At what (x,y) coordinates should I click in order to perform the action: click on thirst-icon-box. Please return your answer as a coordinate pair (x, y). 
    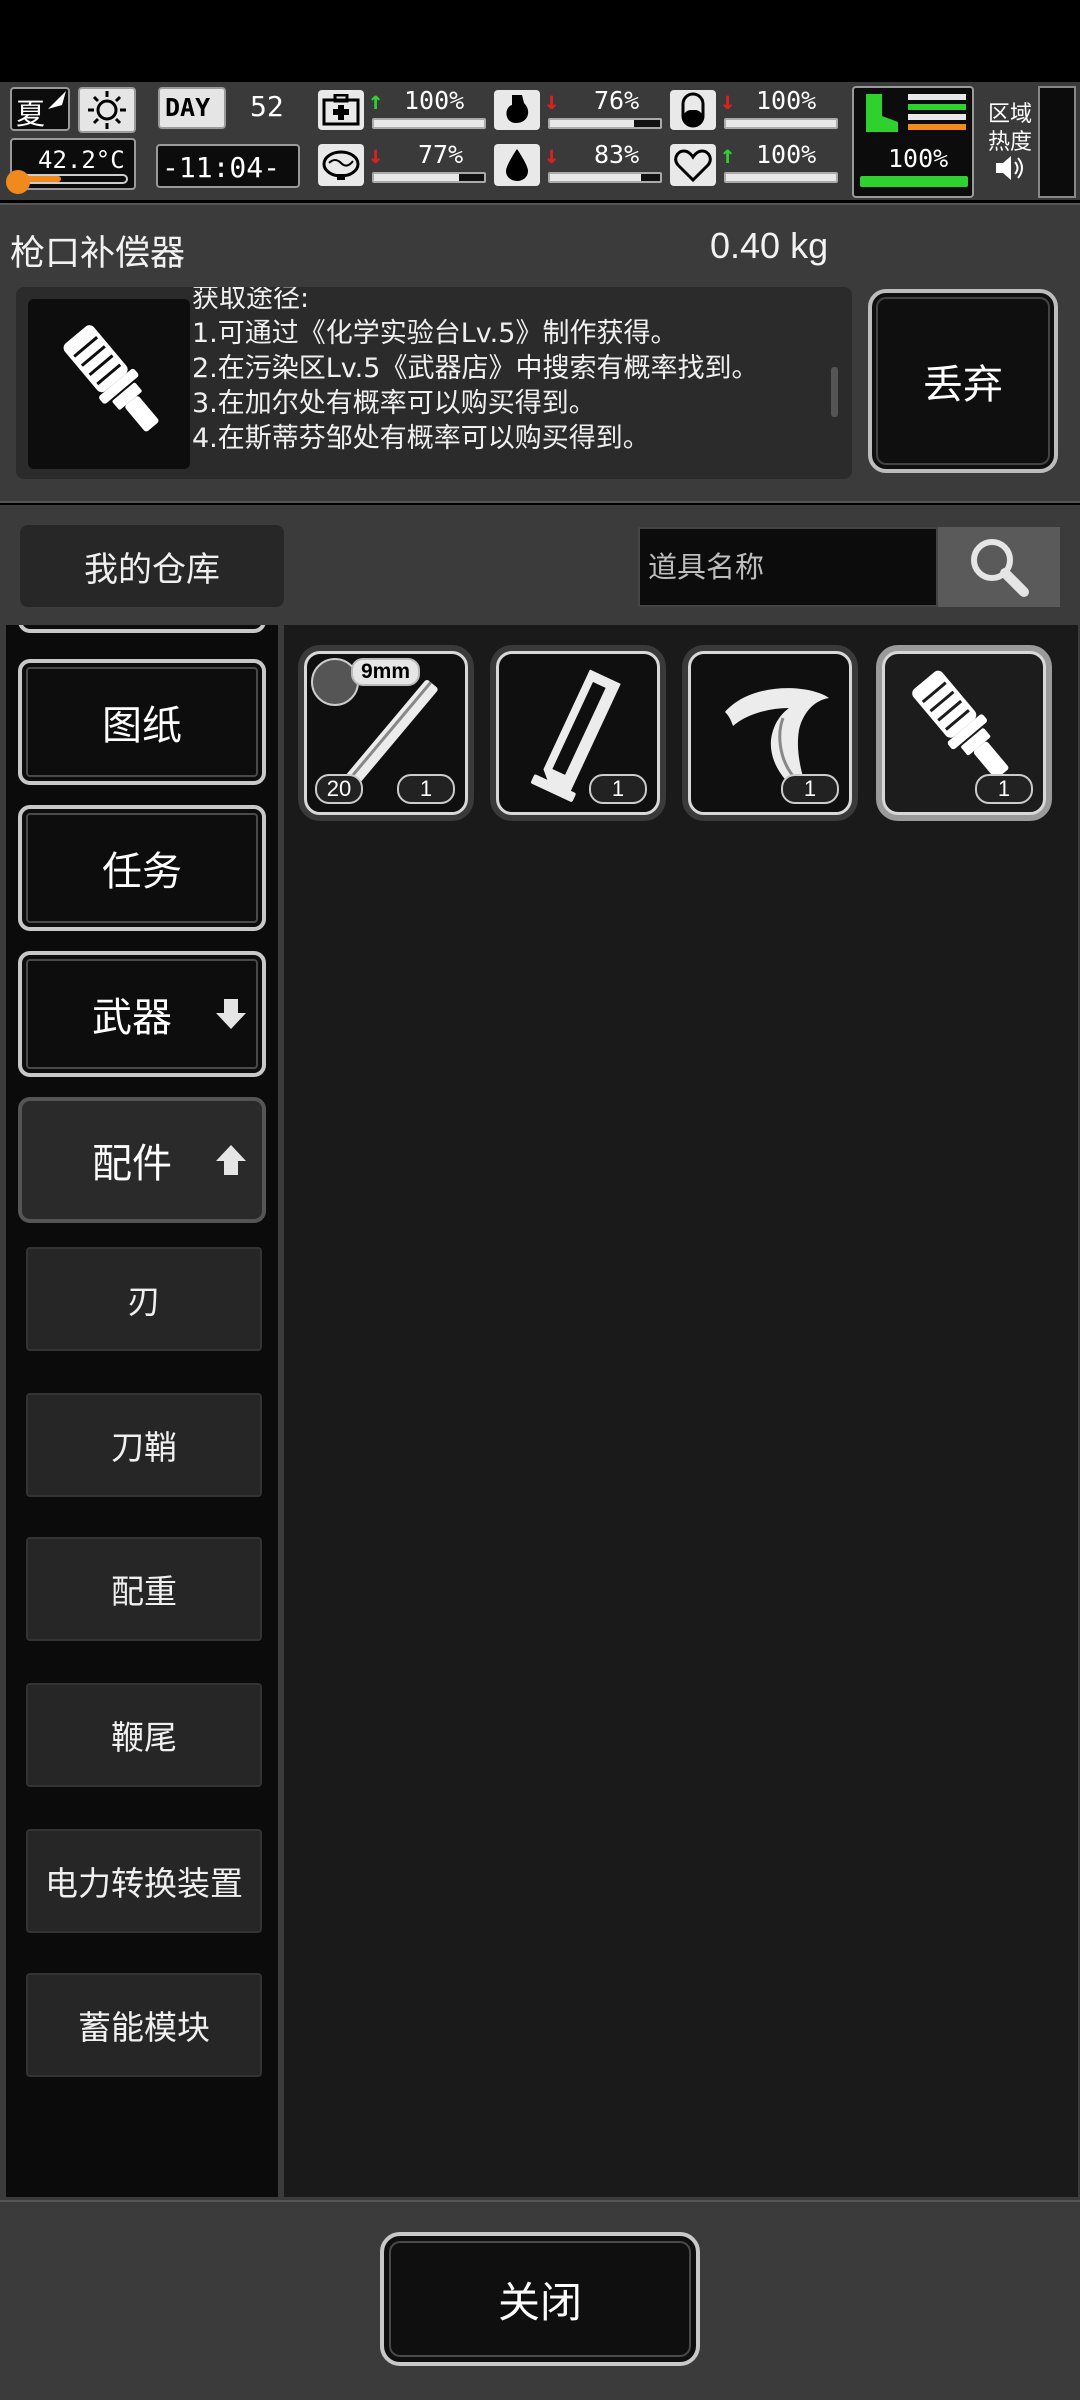
    Looking at the image, I should click on (517, 165).